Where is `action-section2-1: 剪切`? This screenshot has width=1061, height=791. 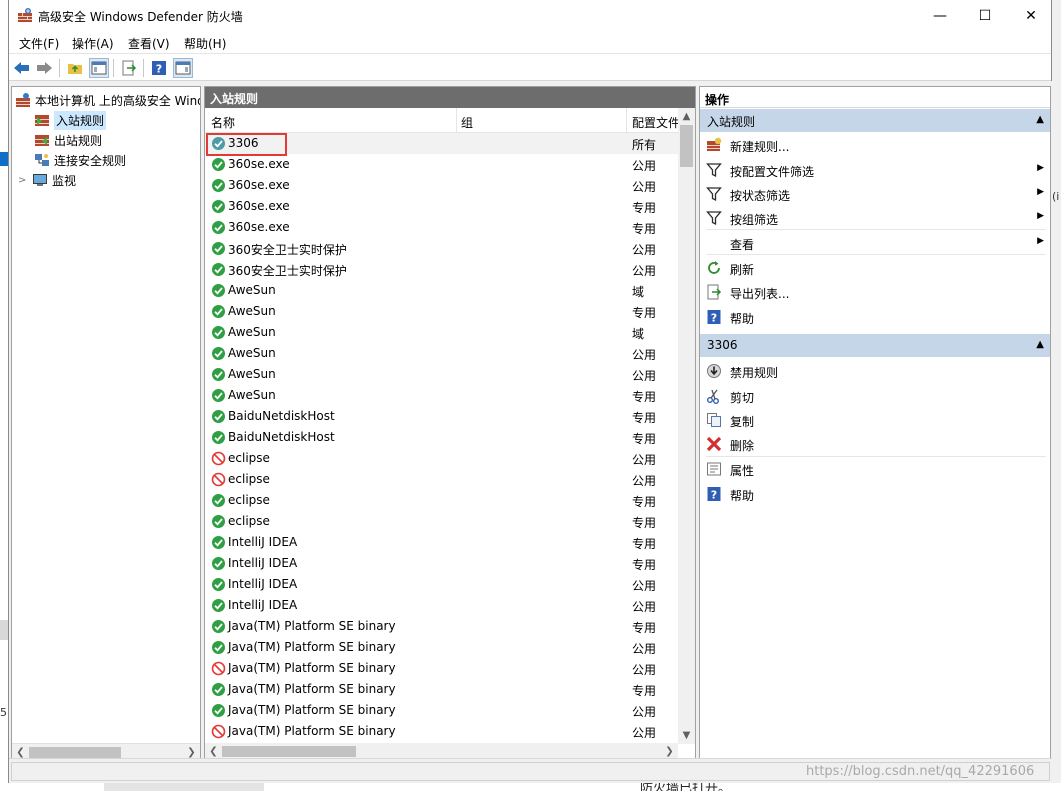 action-section2-1: 剪切 is located at coordinates (875, 396).